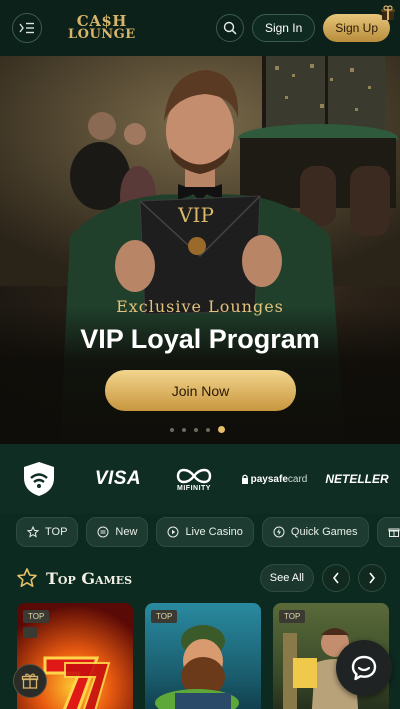  Describe the element at coordinates (194, 475) in the screenshot. I see `infinity-icon` at that location.